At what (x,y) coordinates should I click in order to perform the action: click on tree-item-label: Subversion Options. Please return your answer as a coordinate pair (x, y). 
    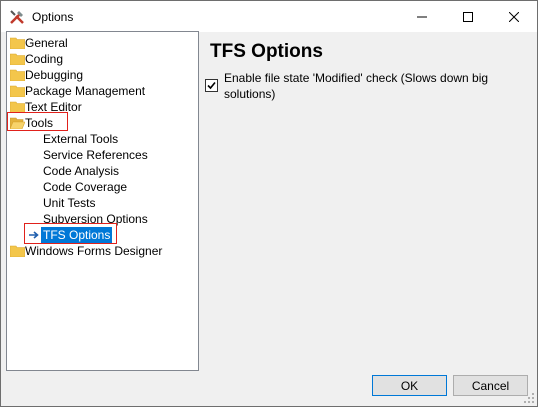
    Looking at the image, I should click on (95, 219).